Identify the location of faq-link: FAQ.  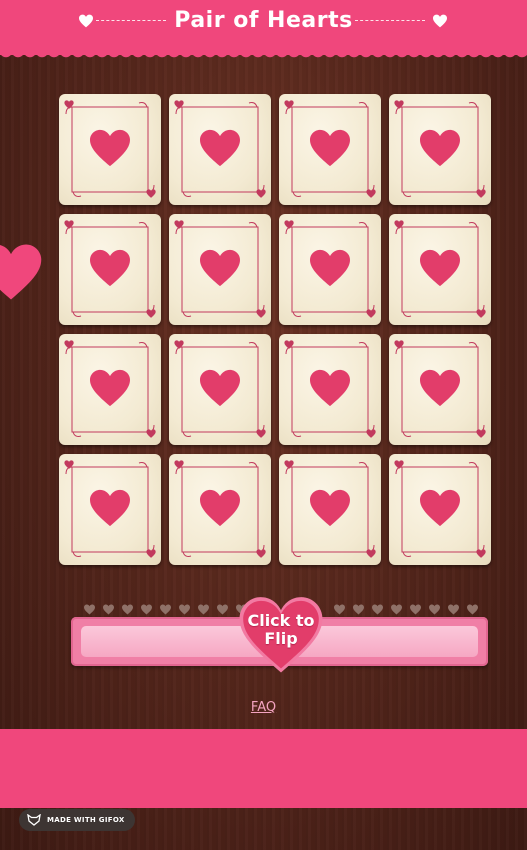
(263, 707).